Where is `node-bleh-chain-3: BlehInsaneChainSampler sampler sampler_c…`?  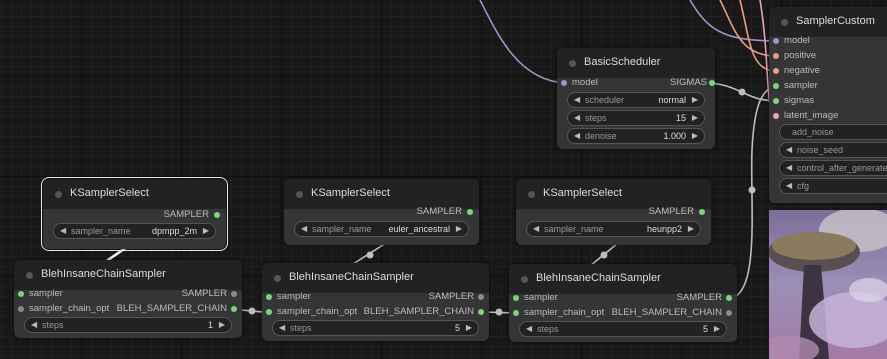
node-bleh-chain-3: BlehInsaneChainSampler sampler sampler_c… is located at coordinates (623, 303).